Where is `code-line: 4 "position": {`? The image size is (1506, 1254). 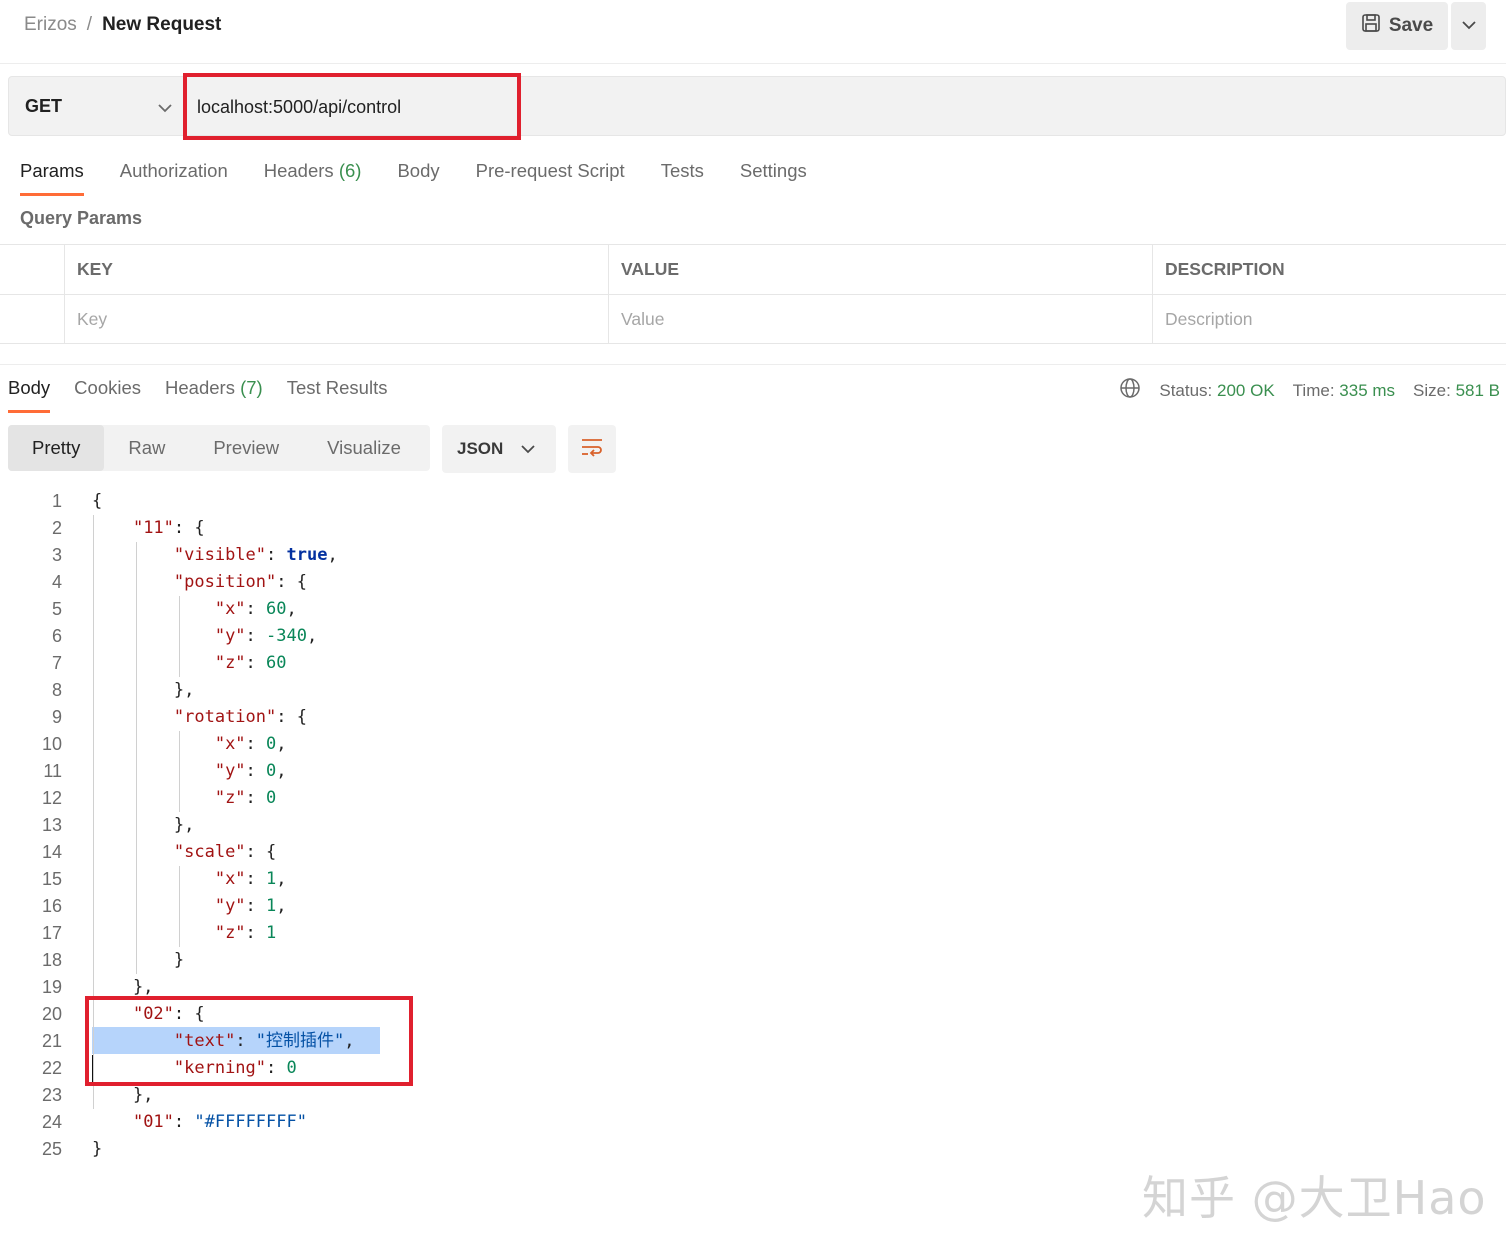
code-line: 4 "position": { is located at coordinates (753, 582).